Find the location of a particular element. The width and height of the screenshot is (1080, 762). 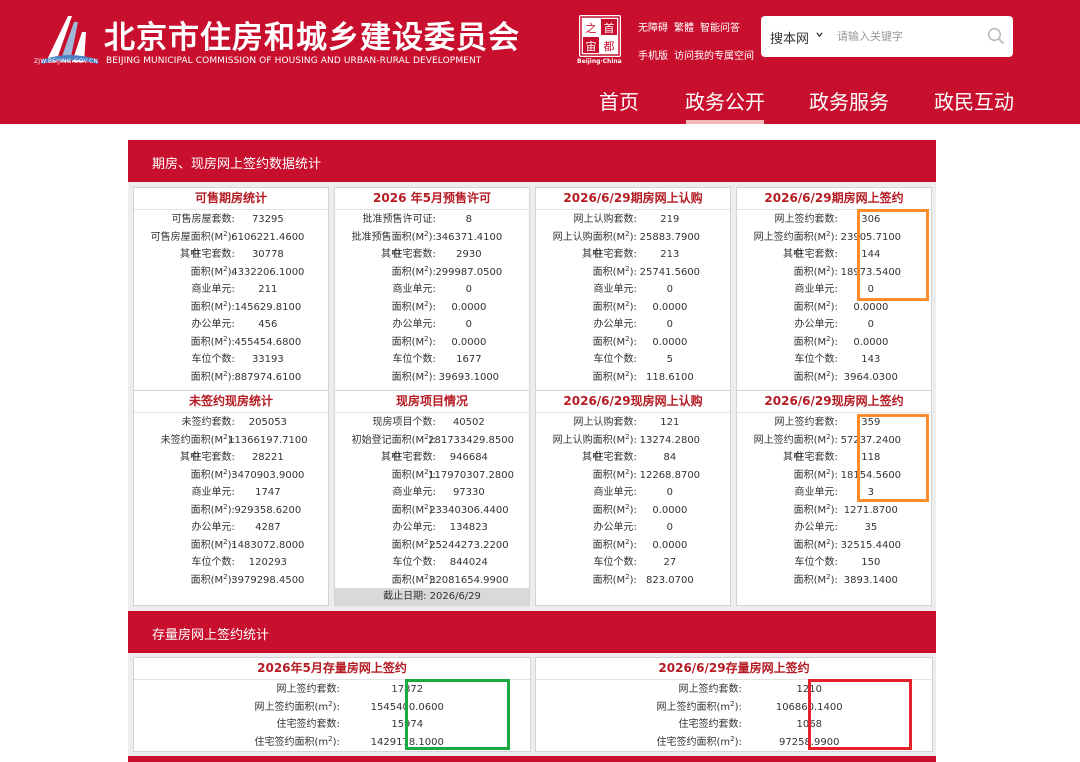

seal-char-2: 首 is located at coordinates (609, 28).